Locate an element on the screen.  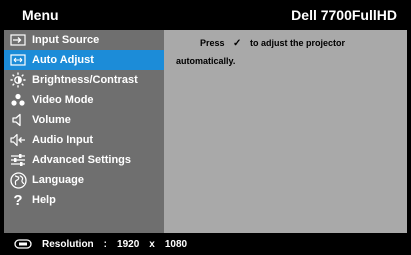
instruction-line-1: Press ✓ to adjust the projector is located at coordinates (275, 43).